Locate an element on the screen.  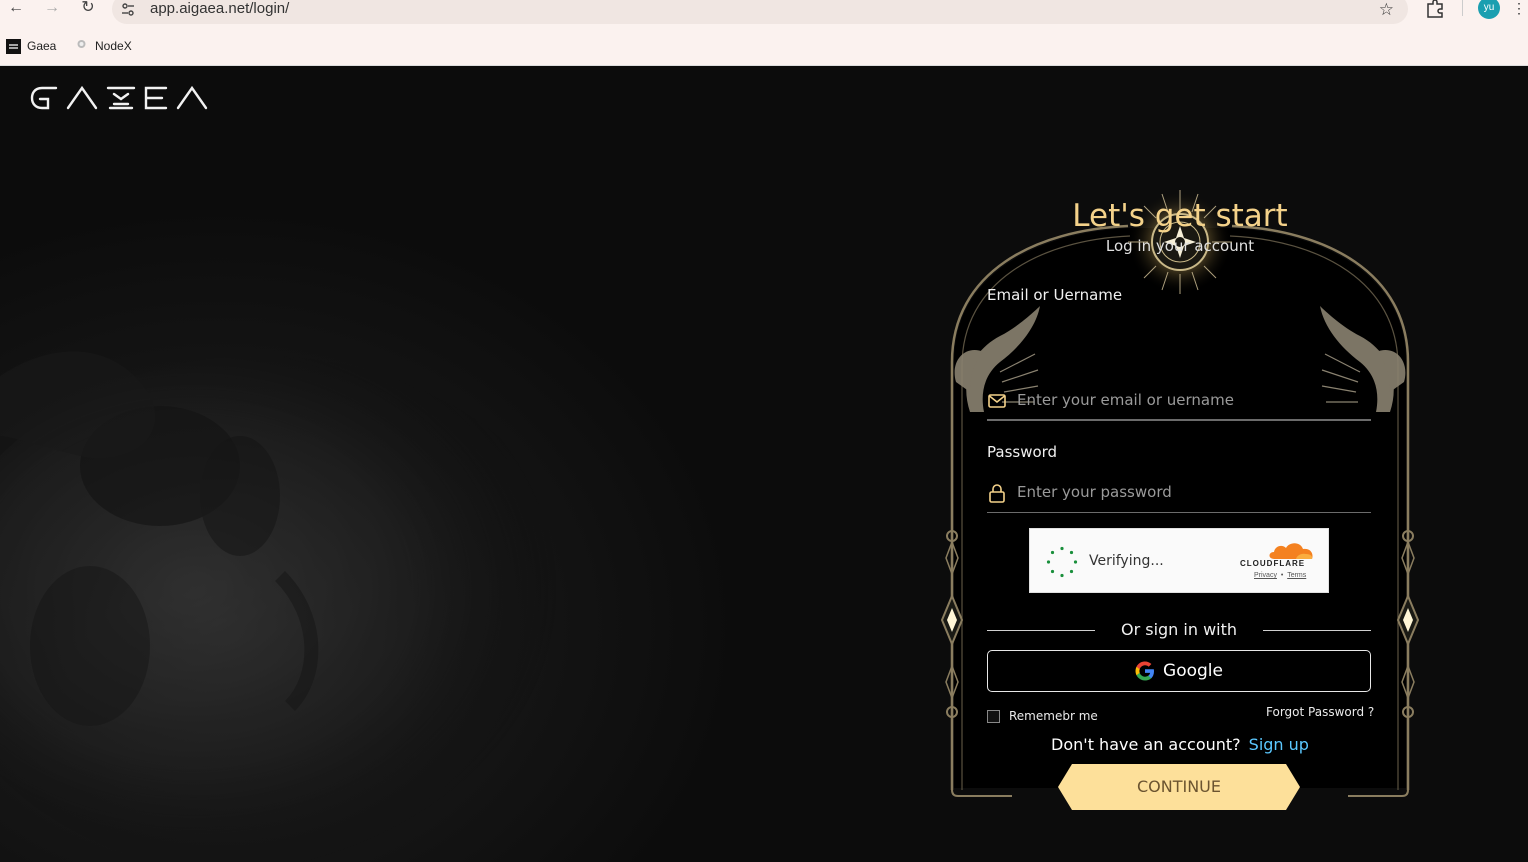
browser-toolbar: ← → ↻ app.aigaea.net/login/ ☆ yu ⋮ is located at coordinates (764, 13).